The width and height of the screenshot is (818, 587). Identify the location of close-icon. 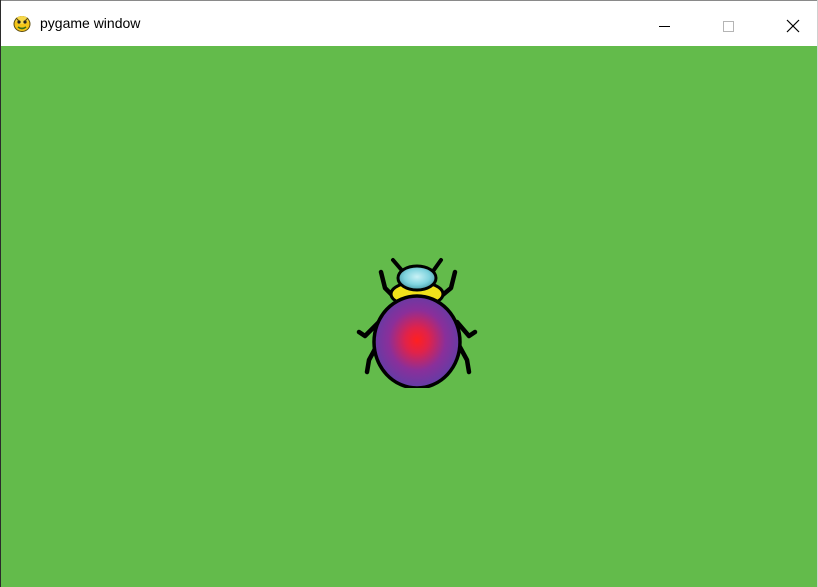
(793, 26).